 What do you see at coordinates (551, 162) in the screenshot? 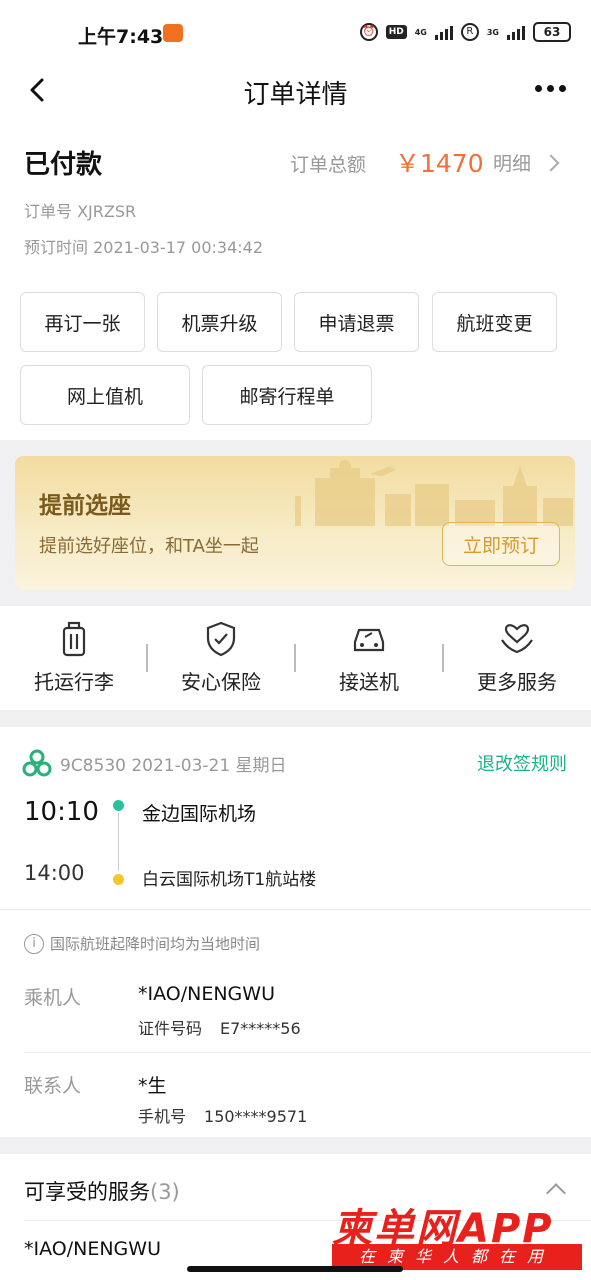
I see `chevron-right-icon` at bounding box center [551, 162].